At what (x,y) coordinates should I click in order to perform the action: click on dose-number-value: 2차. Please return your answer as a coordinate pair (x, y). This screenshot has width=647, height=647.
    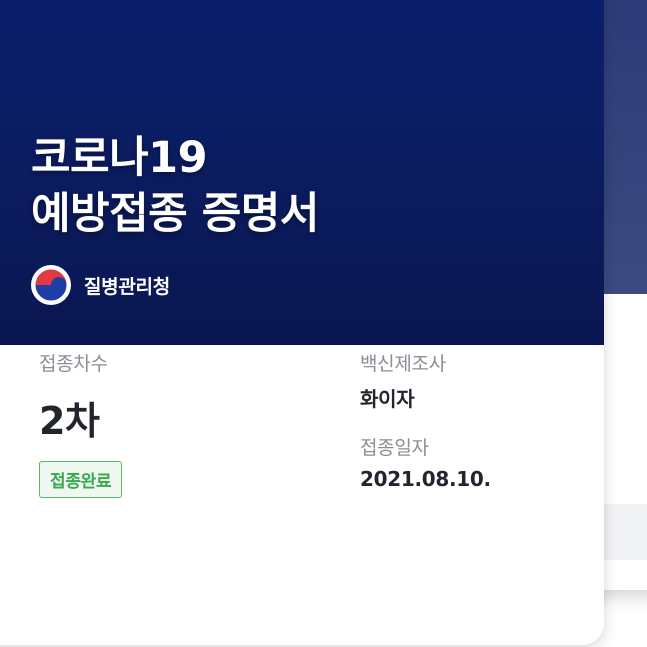
    Looking at the image, I should click on (69, 421).